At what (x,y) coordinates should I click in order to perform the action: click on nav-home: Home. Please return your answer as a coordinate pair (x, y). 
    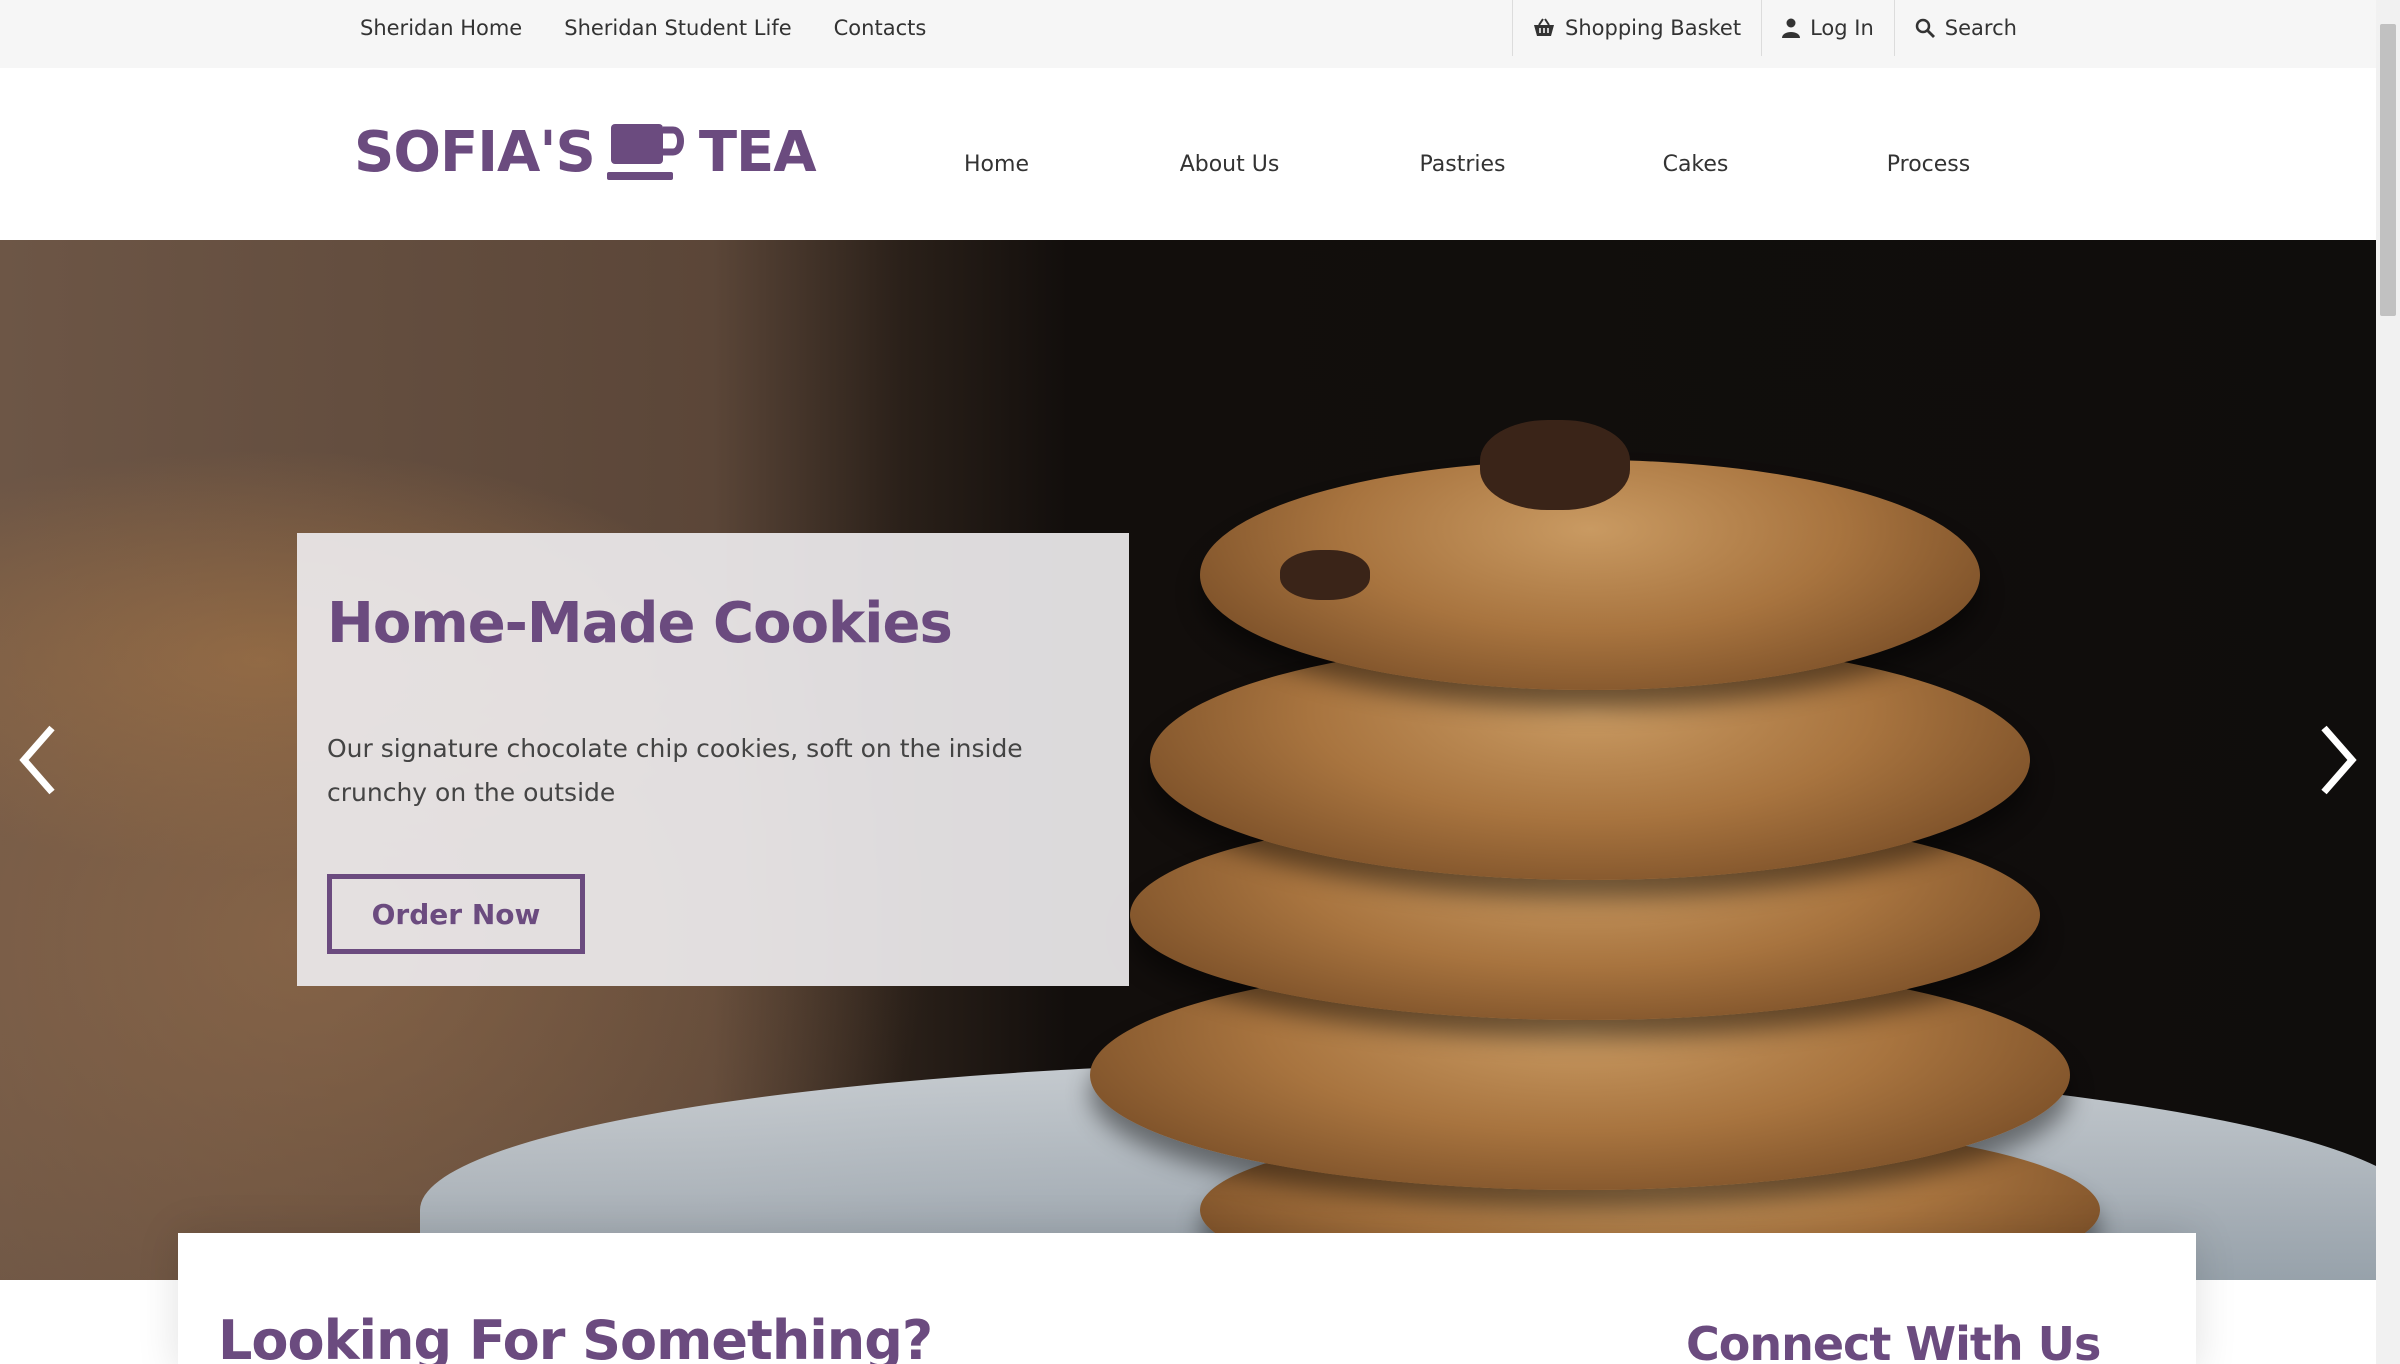
    Looking at the image, I should click on (996, 164).